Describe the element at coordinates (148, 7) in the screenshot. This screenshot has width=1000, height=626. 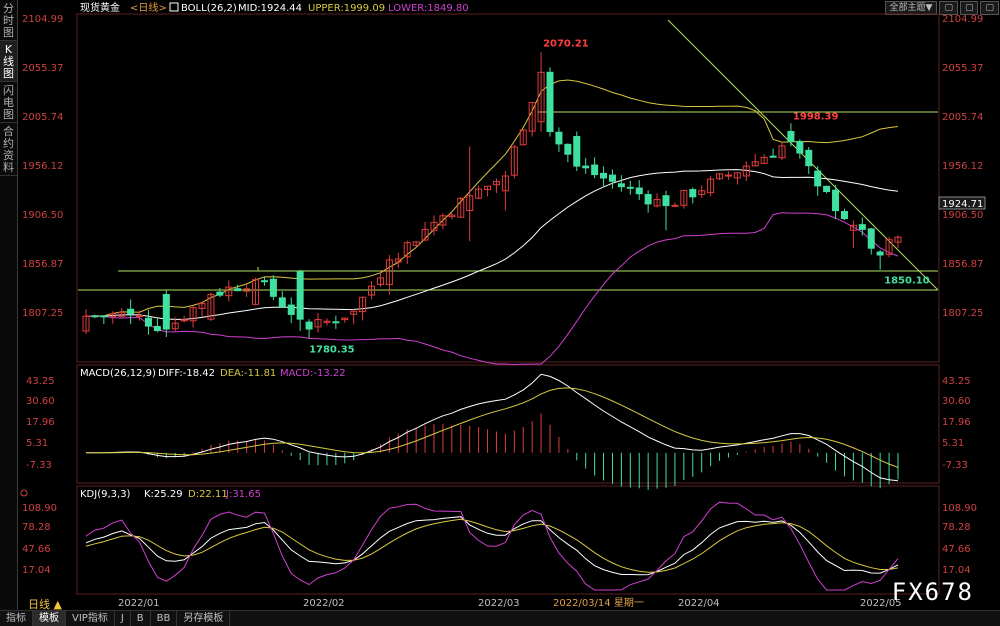
I see `period-indicator: <日线>` at that location.